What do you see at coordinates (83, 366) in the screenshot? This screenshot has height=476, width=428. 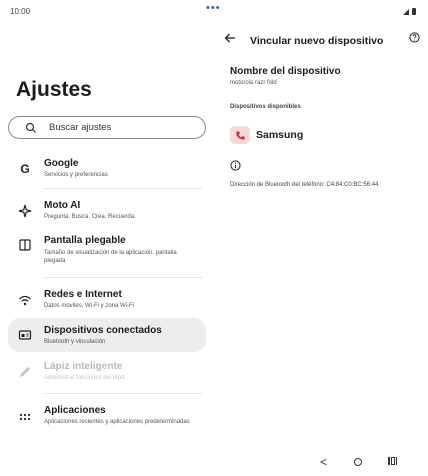 I see `settings-item-title: Lápiz inteligente` at bounding box center [83, 366].